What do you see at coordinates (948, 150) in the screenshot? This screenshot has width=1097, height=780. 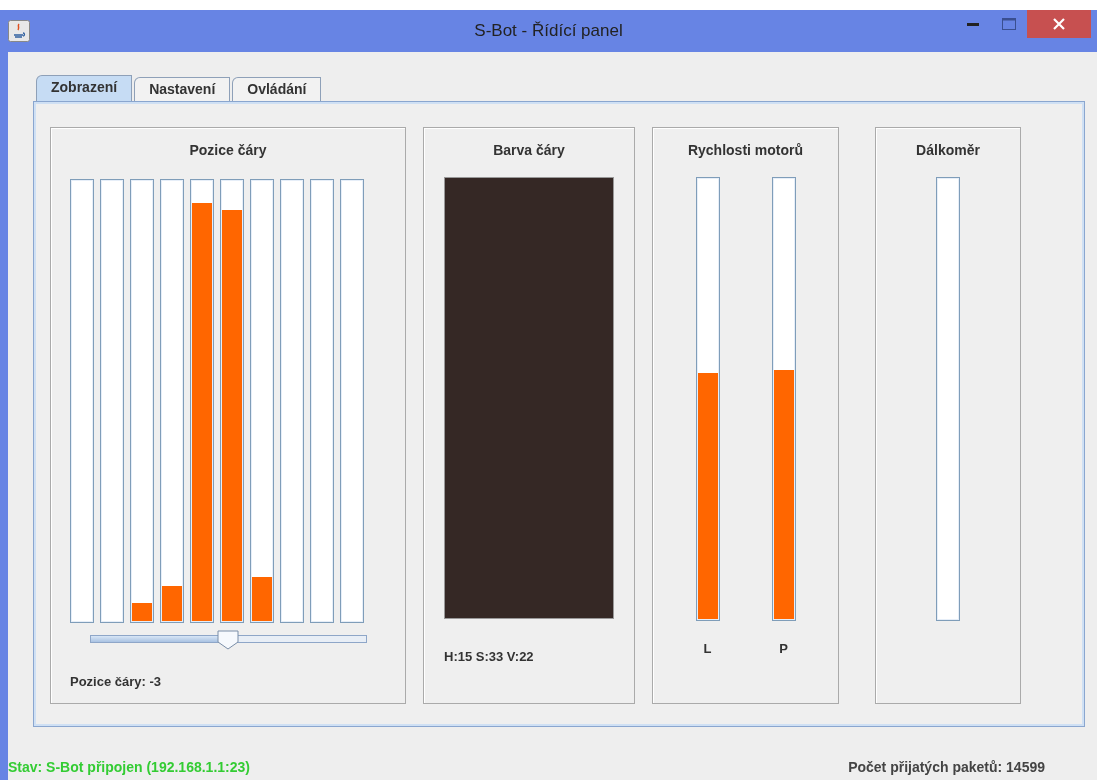 I see `panel-title: Dálkoměr` at bounding box center [948, 150].